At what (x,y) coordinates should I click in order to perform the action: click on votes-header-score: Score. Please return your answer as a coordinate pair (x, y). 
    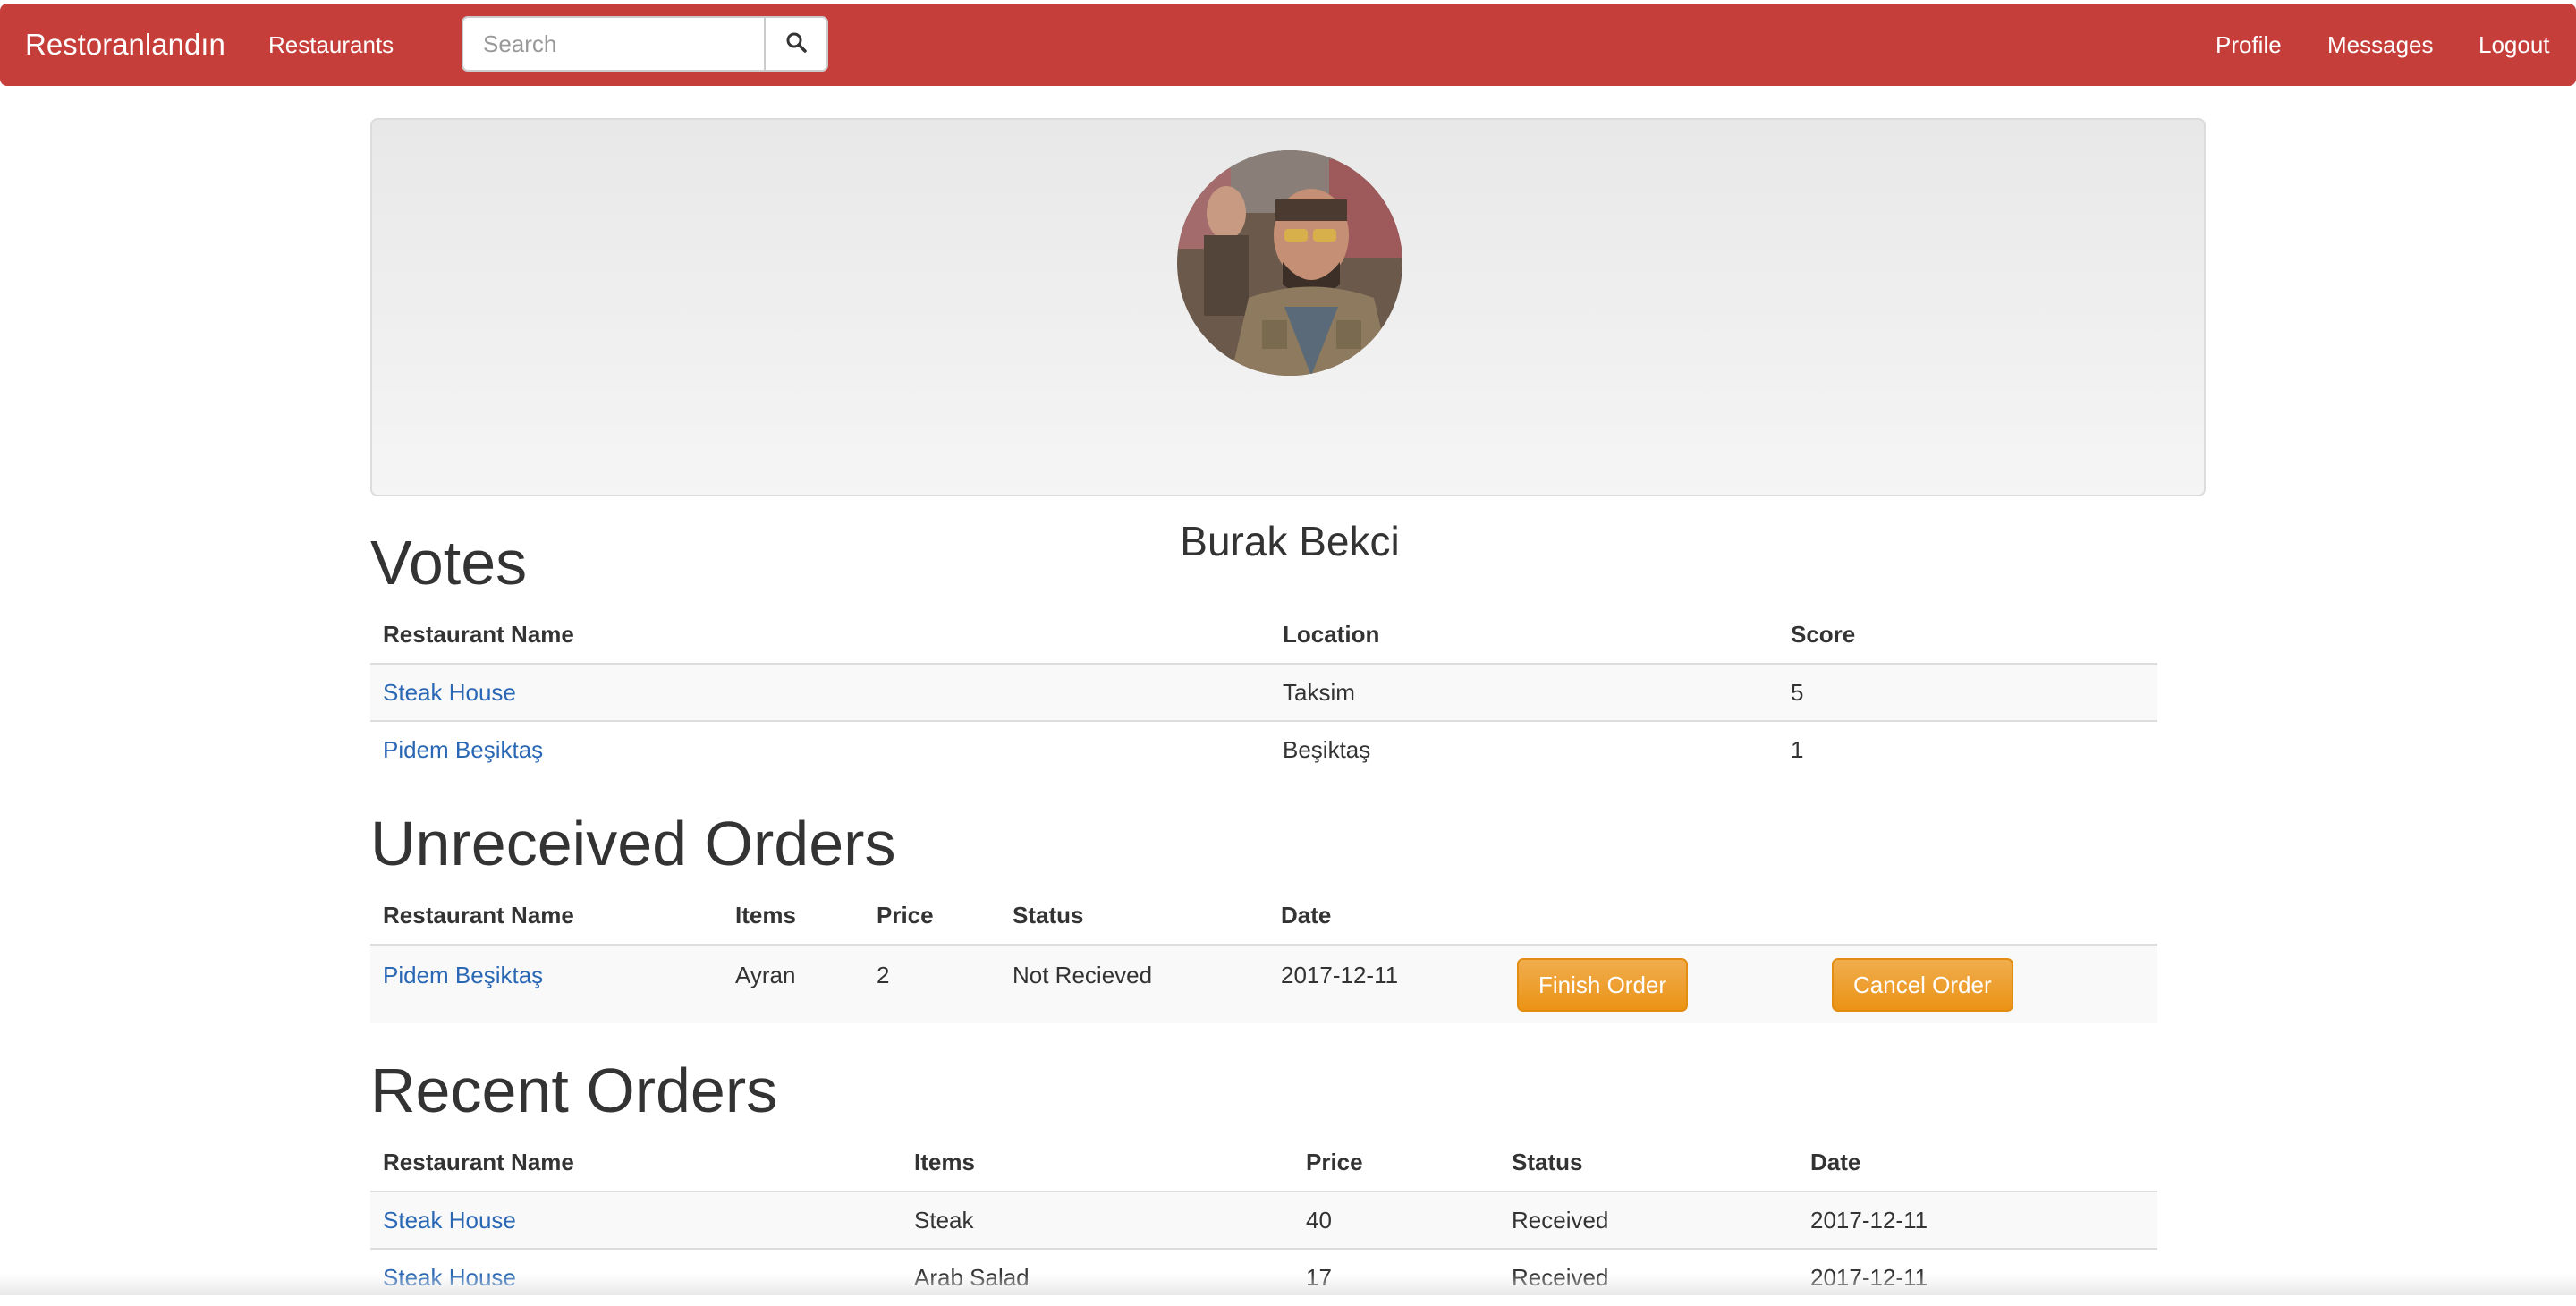
    Looking at the image, I should click on (1967, 635).